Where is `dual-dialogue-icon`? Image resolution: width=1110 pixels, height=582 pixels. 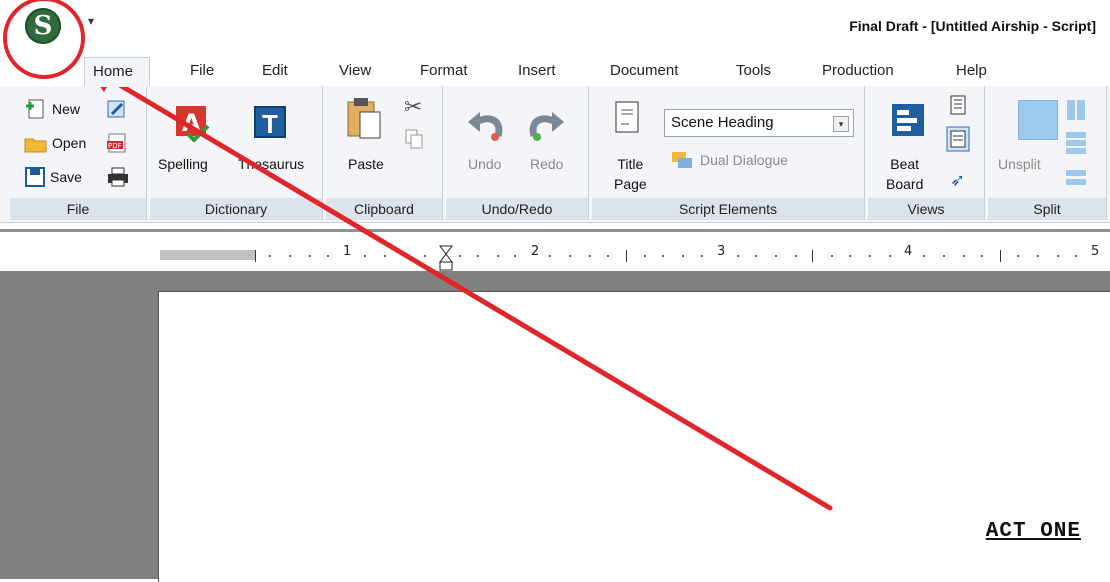
dual-dialogue-icon is located at coordinates (682, 160).